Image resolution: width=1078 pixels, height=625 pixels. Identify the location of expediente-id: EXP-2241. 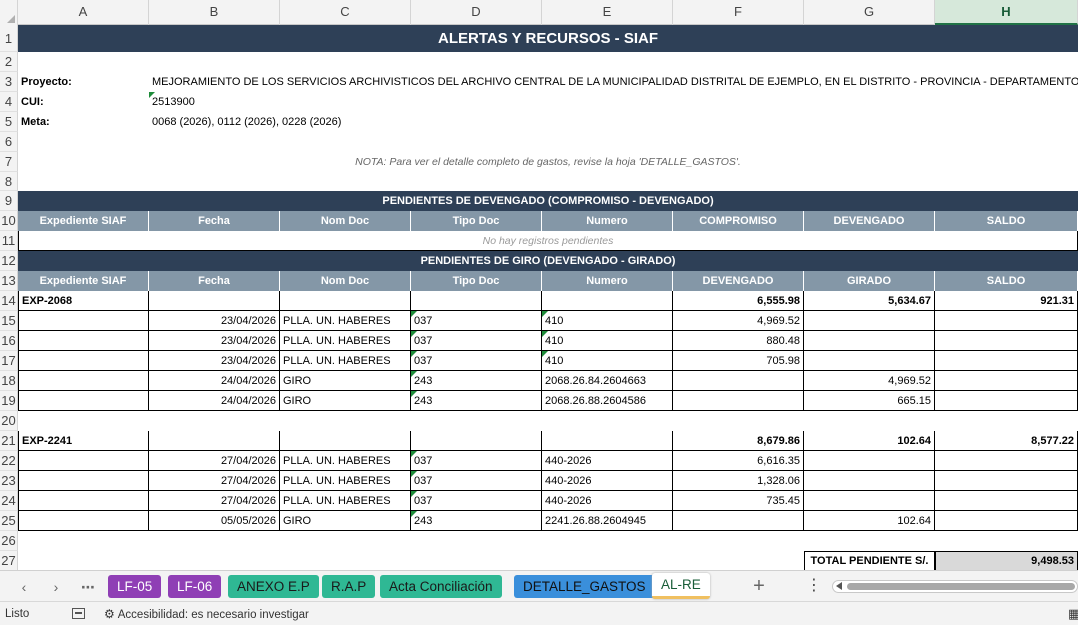
(83, 441).